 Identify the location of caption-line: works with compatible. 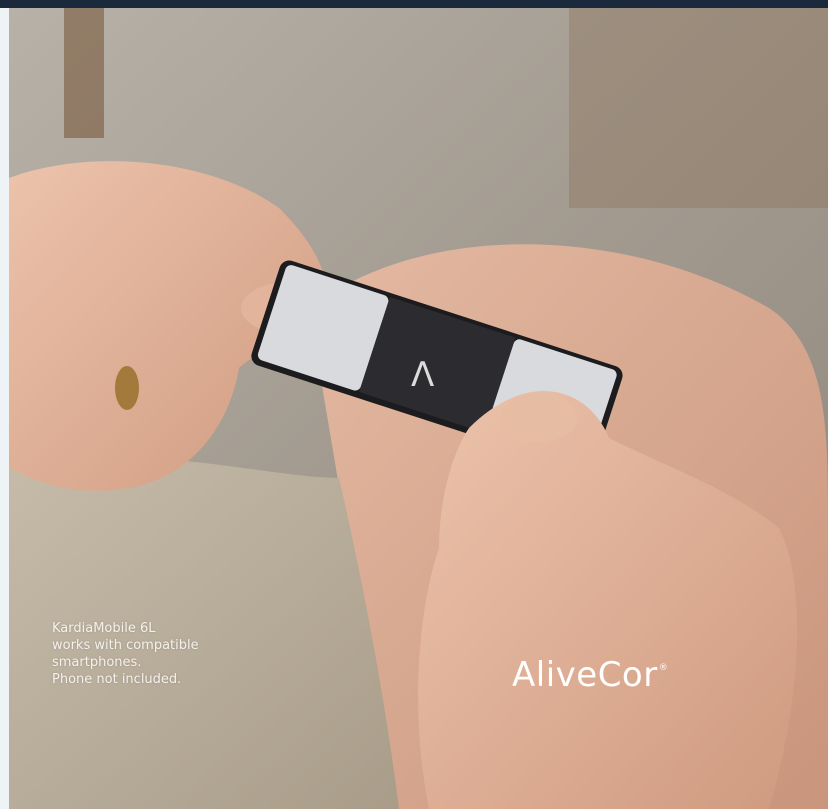
(125, 645).